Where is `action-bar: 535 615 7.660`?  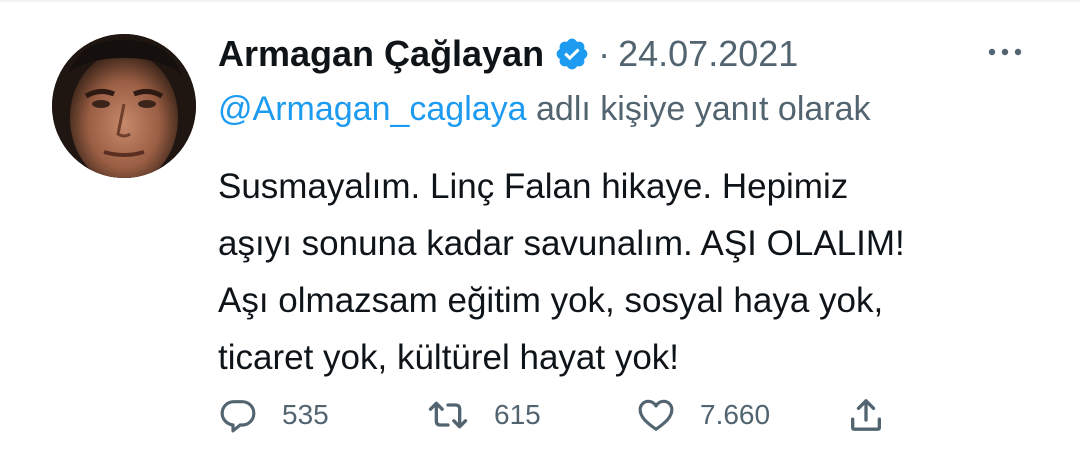
action-bar: 535 615 7.660 is located at coordinates (568, 415).